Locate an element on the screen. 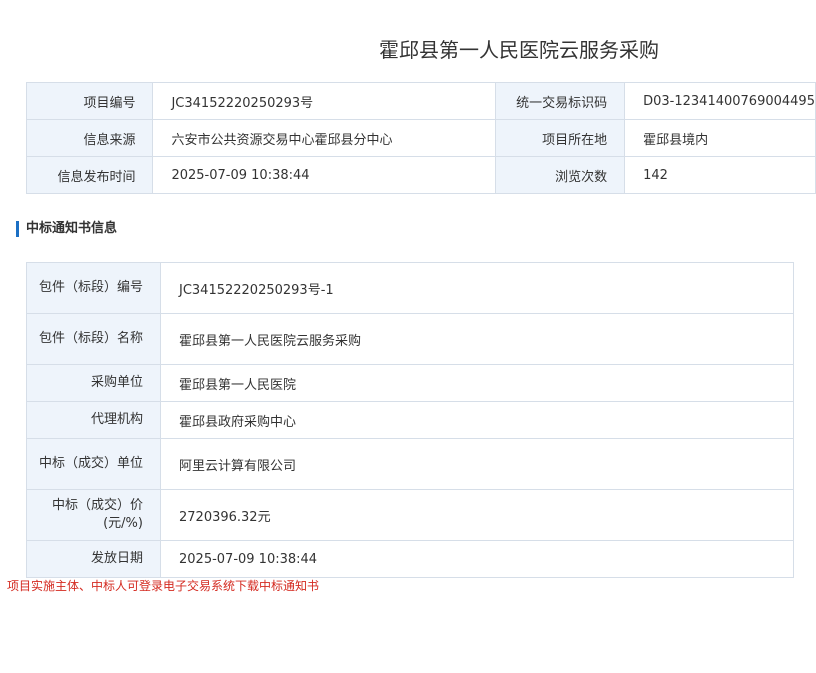 Image resolution: width=816 pixels, height=673 pixels. notice-row: 包件（标段）名称 霍邱县第一人民医院云服务采购 is located at coordinates (410, 339).